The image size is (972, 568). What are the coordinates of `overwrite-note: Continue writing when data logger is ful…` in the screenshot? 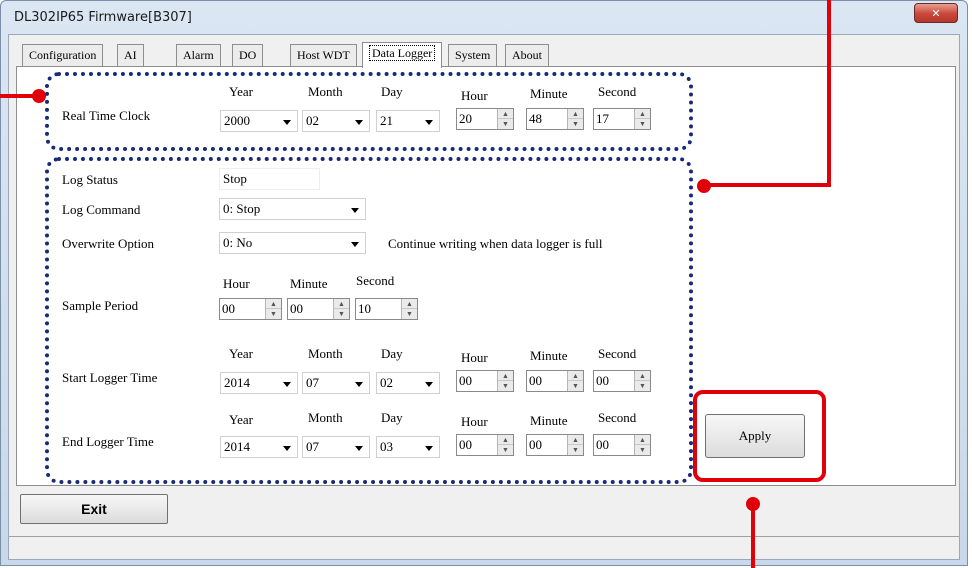 It's located at (495, 243).